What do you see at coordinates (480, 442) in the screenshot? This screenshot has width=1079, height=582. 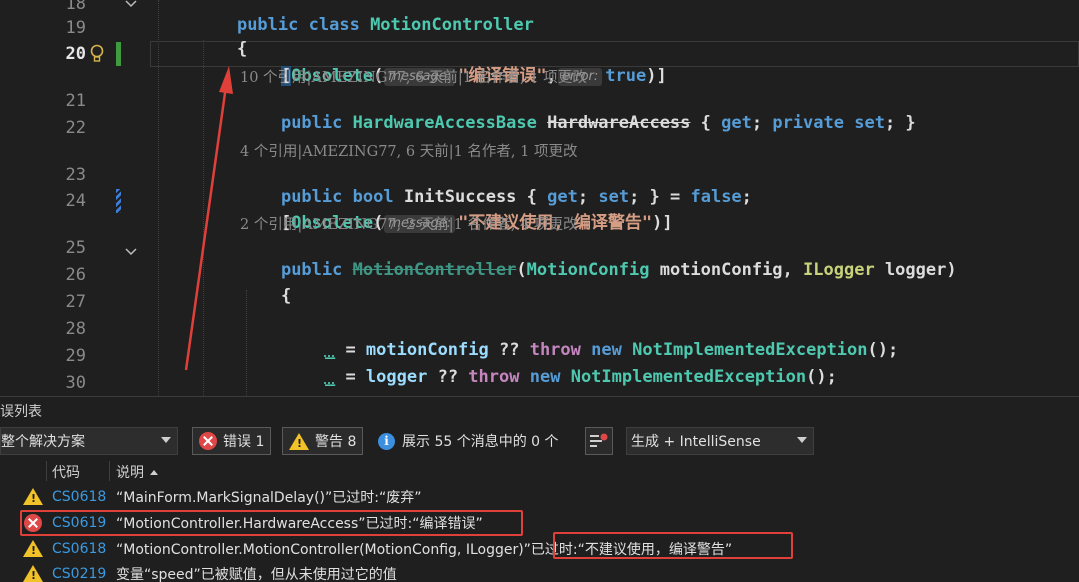 I see `messages-count-label: 展示 55 个消息中的 0 个` at bounding box center [480, 442].